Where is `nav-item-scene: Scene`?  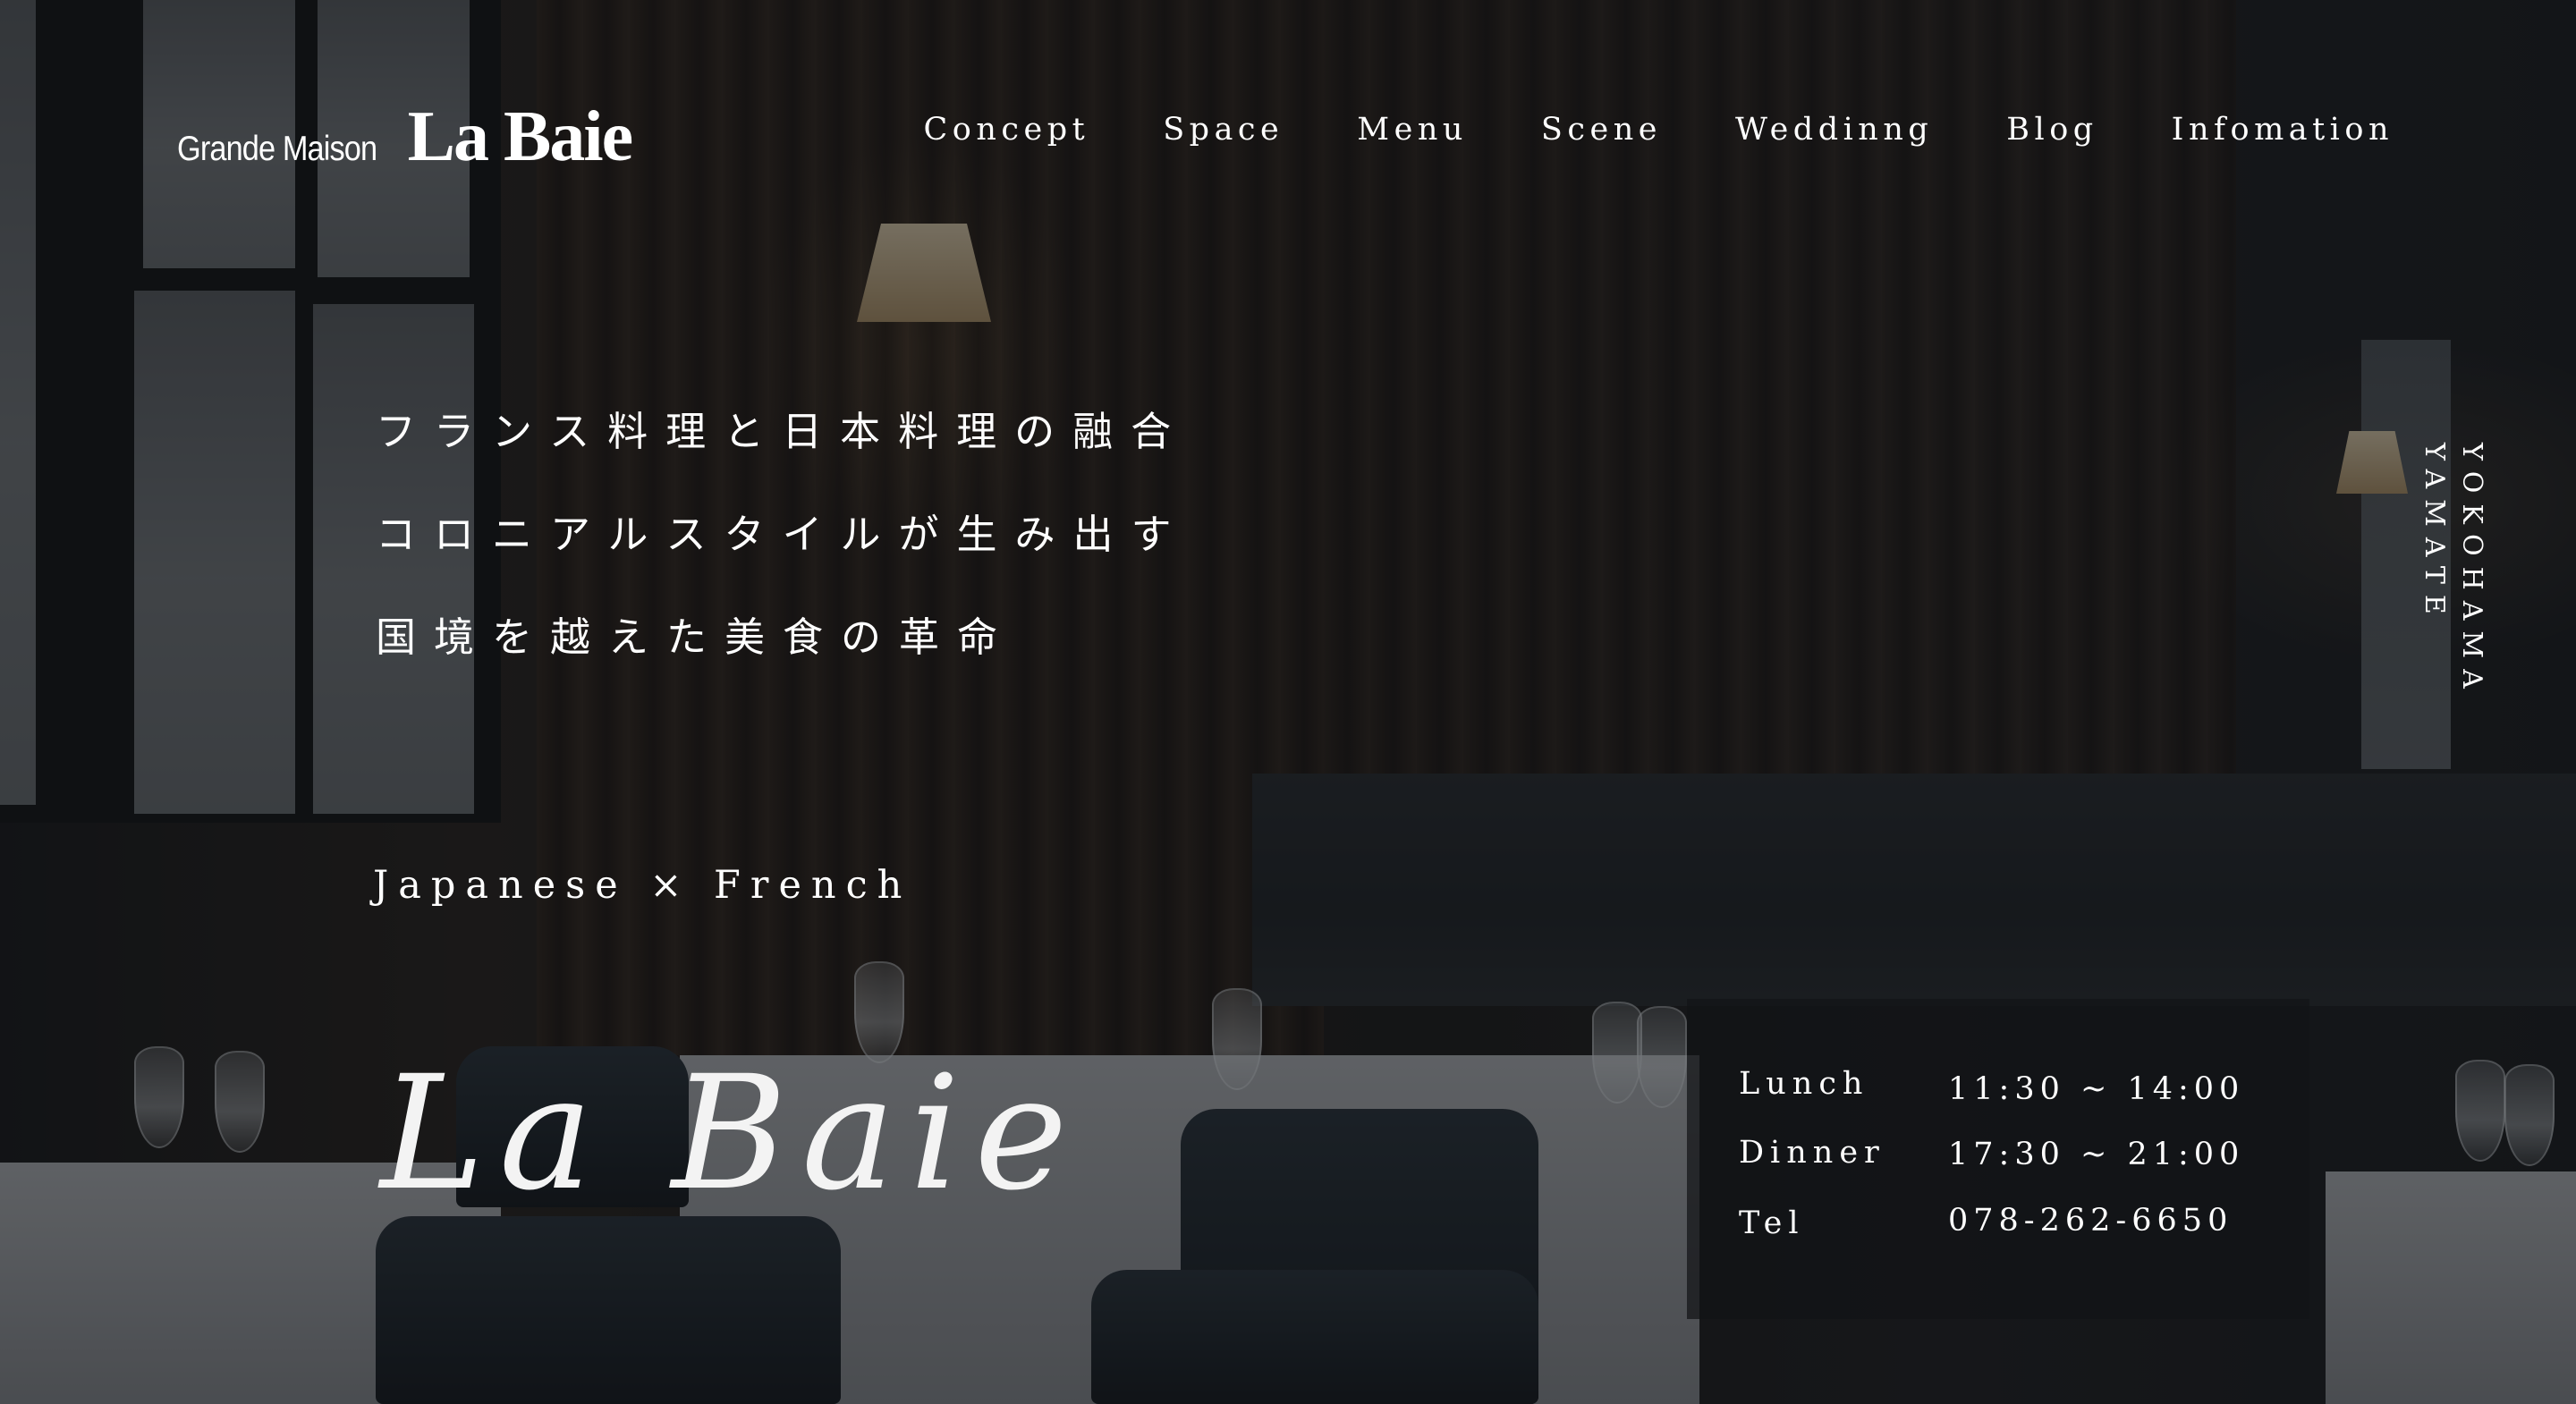
nav-item-scene: Scene is located at coordinates (1601, 130).